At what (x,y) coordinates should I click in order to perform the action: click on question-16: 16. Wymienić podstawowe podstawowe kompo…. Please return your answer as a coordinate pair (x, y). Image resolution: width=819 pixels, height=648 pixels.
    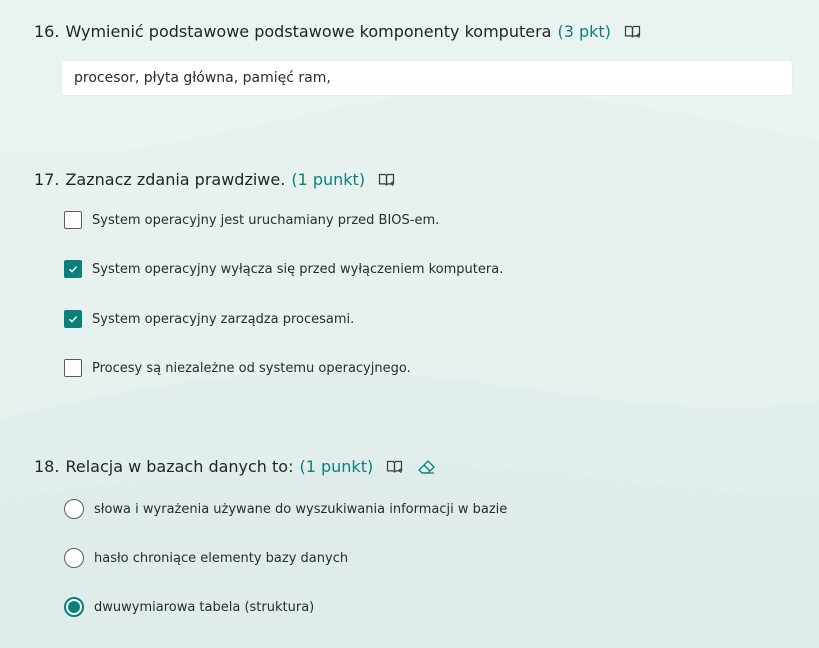
    Looking at the image, I should click on (413, 58).